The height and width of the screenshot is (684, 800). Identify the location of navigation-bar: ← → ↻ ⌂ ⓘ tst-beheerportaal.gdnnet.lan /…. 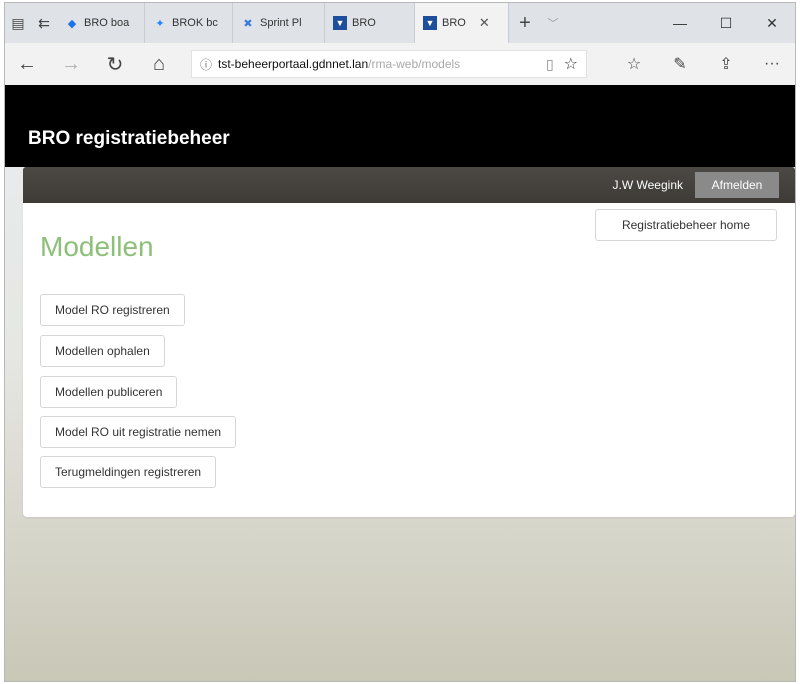
(400, 64).